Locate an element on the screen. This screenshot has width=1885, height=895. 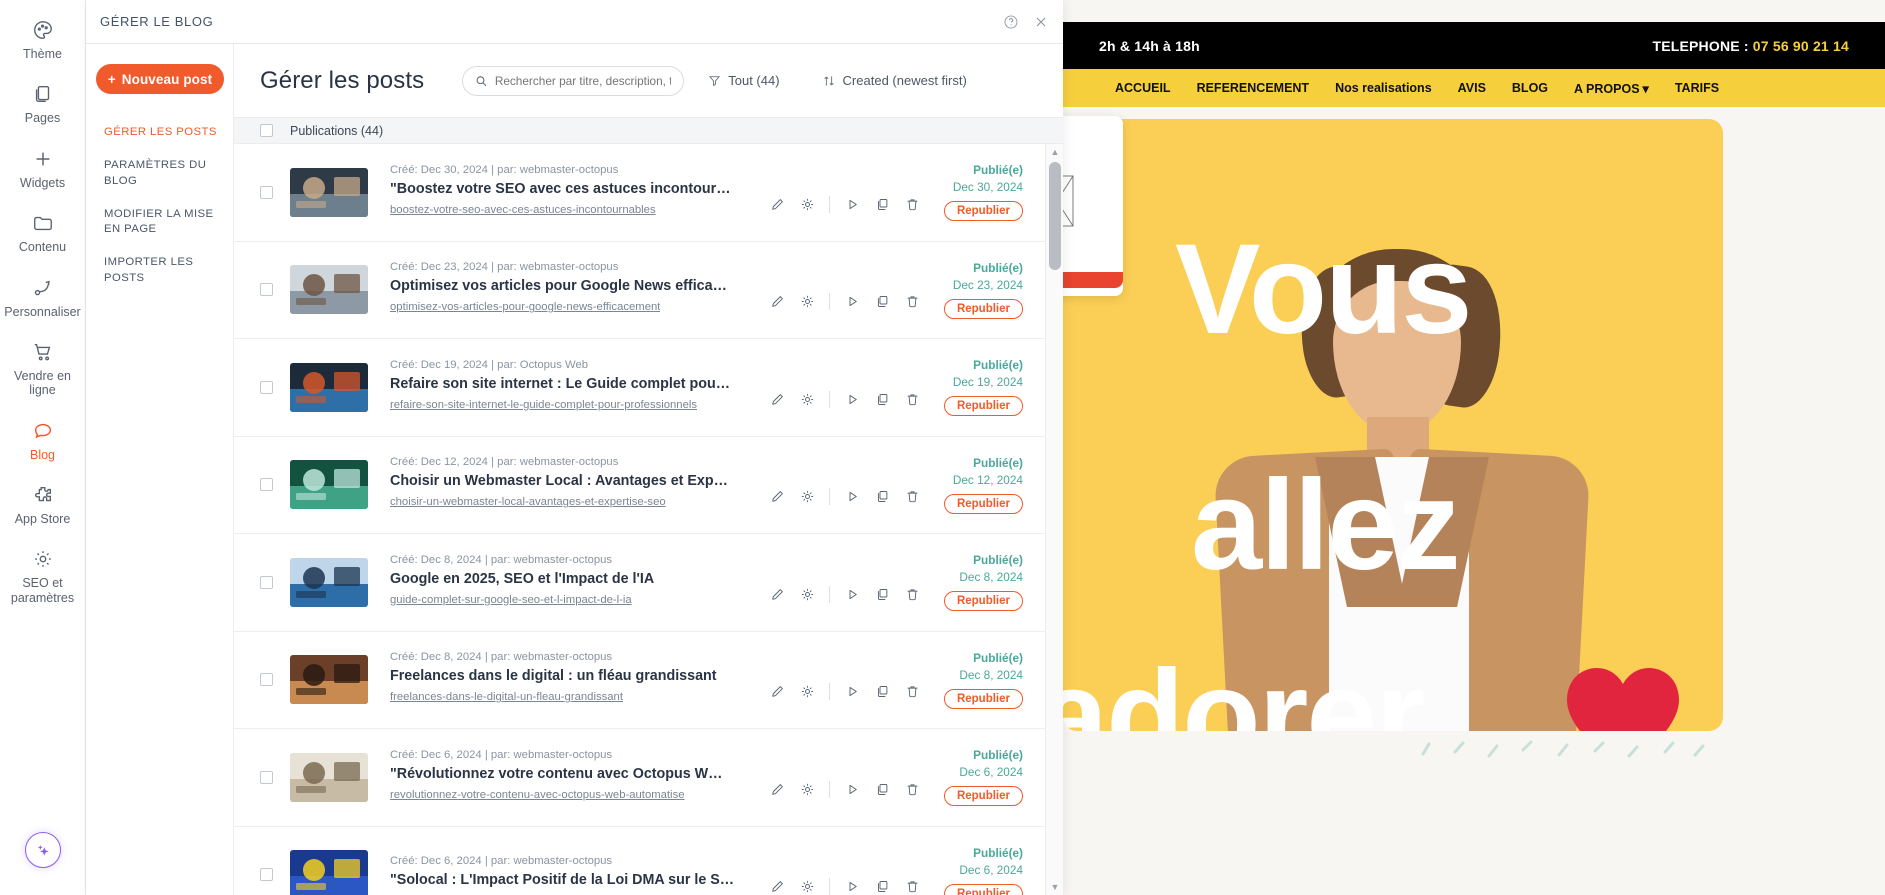
sidebar-item-seo-parametres: SEO et paramètres is located at coordinates (42, 576).